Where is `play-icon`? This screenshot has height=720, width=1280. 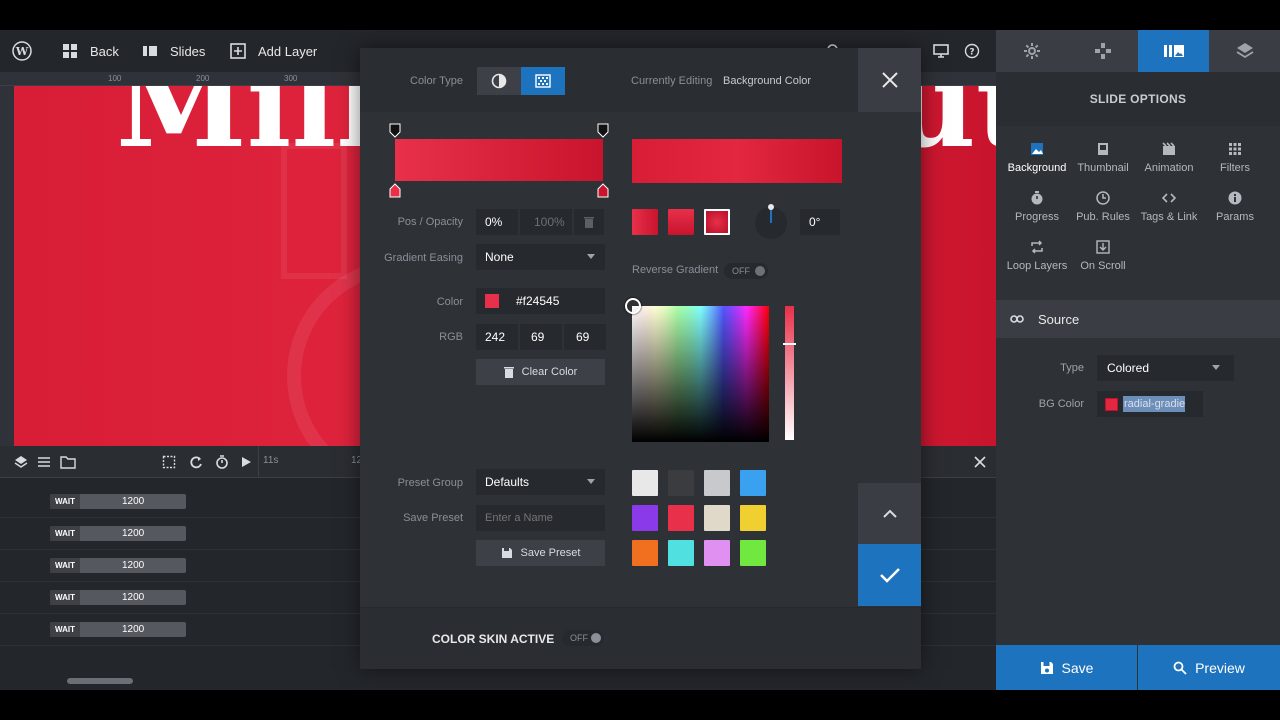
play-icon is located at coordinates (246, 462).